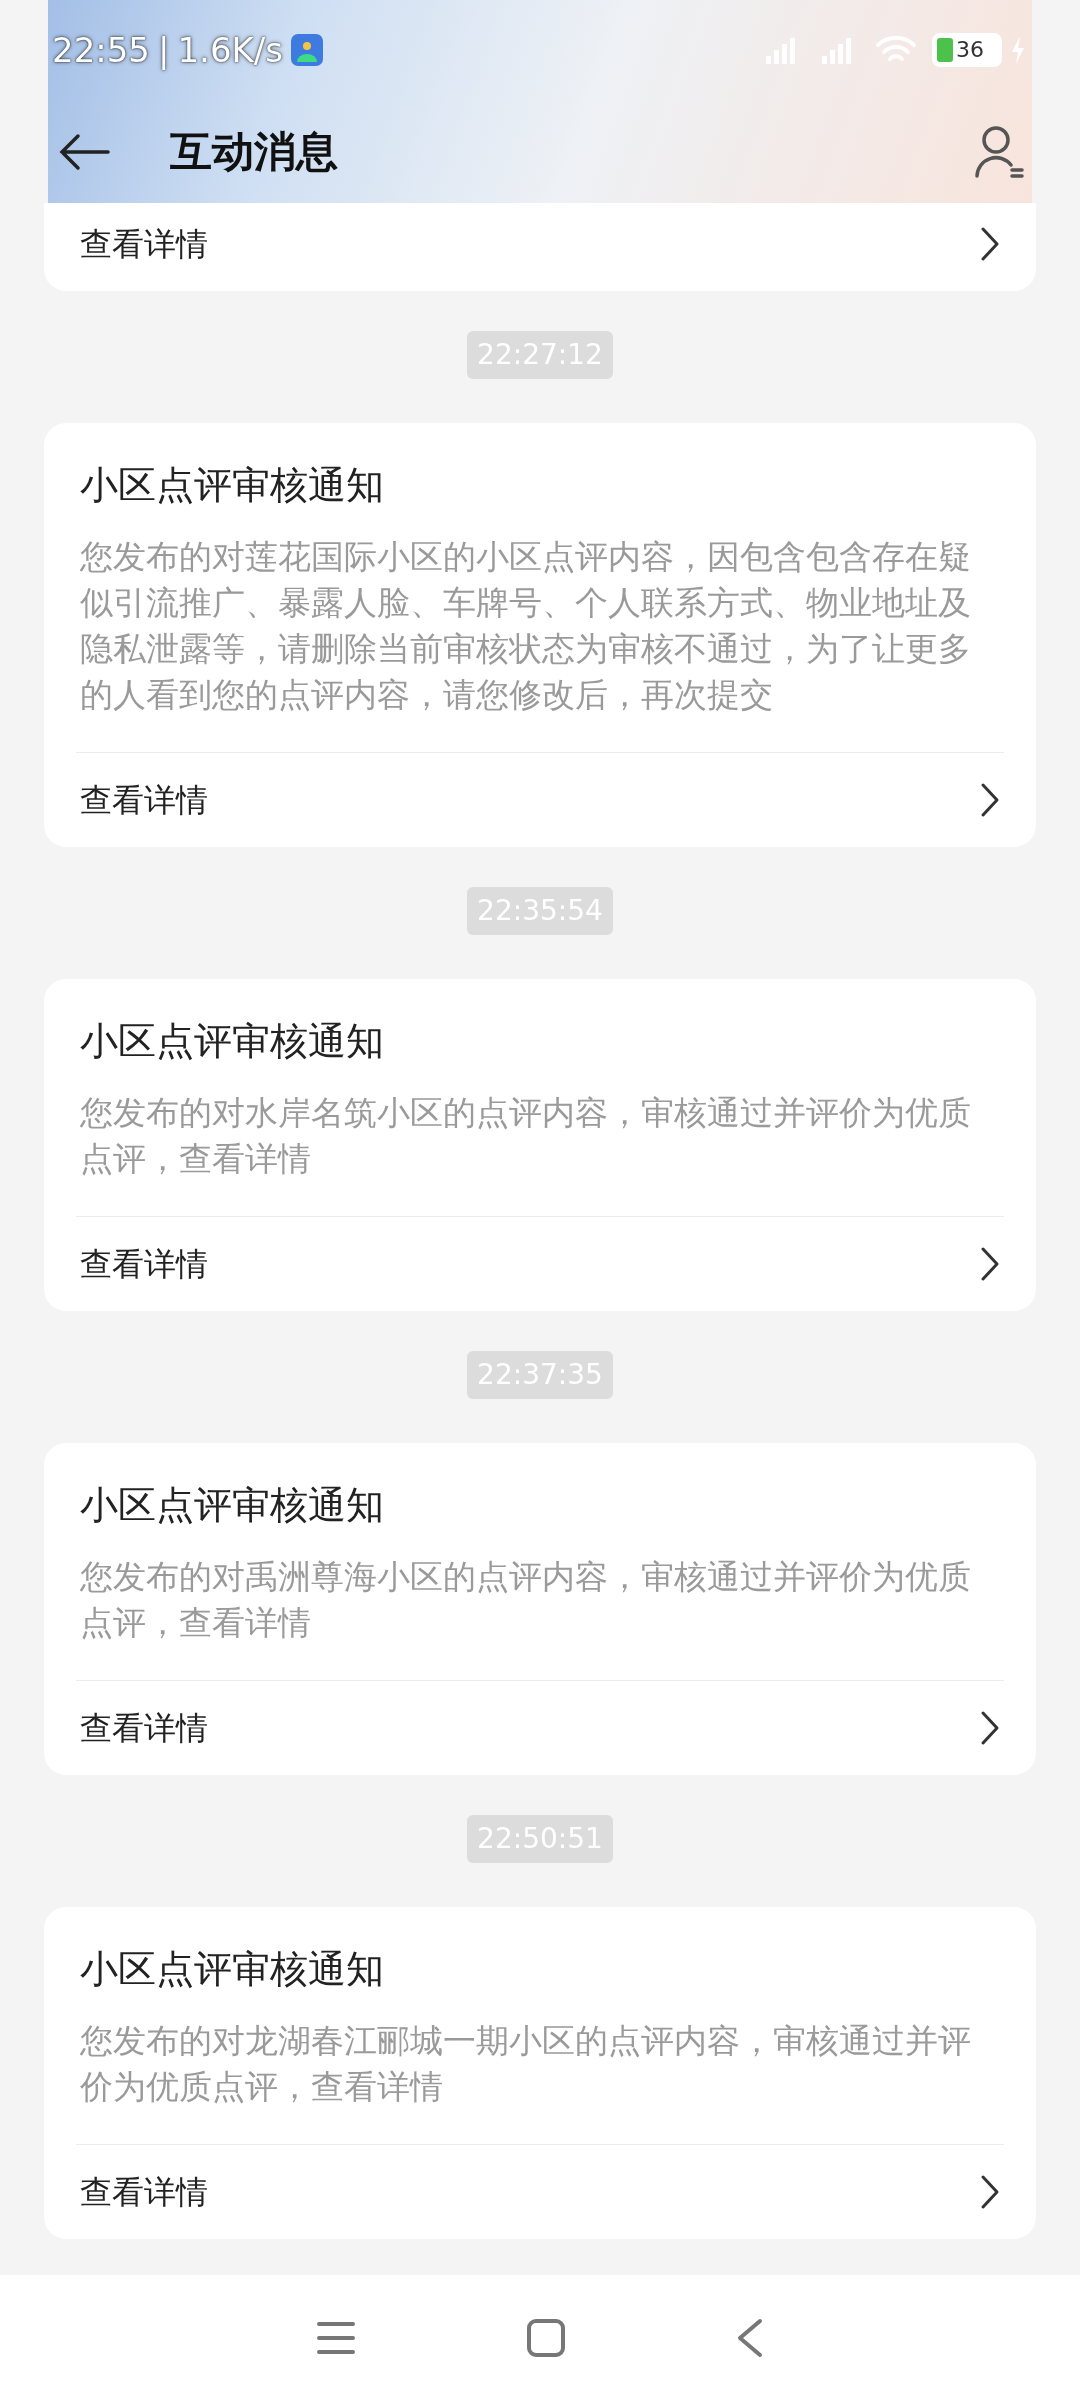  I want to click on user-list-icon, so click(999, 151).